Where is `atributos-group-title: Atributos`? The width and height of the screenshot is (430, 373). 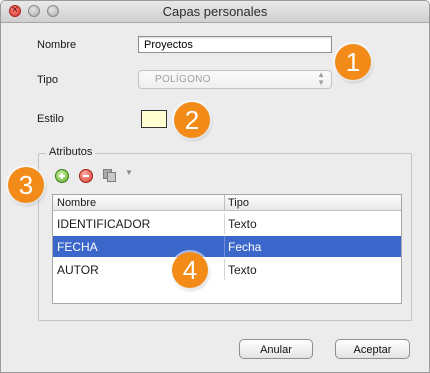 atributos-group-title: Atributos is located at coordinates (71, 152).